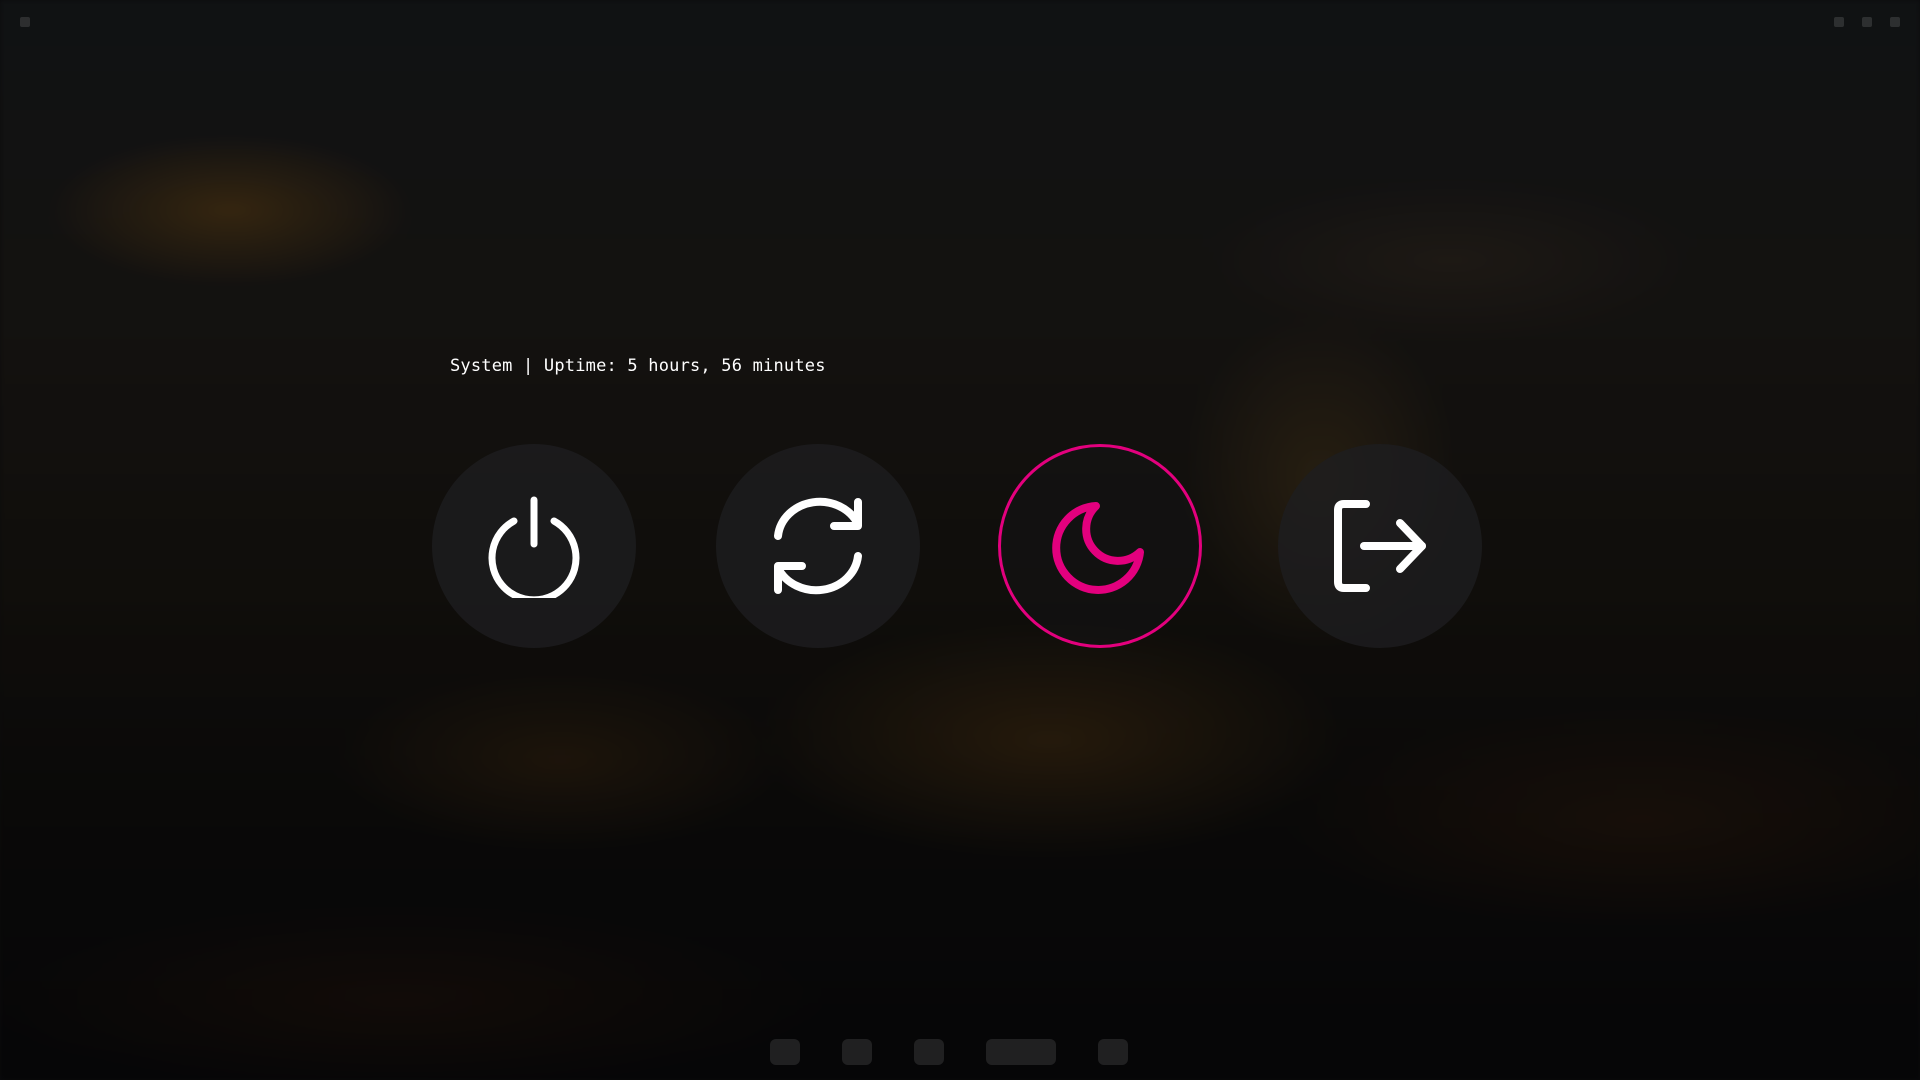  What do you see at coordinates (638, 366) in the screenshot?
I see `menu-prompt: System | Uptime: 5 hours, 56 minutes` at bounding box center [638, 366].